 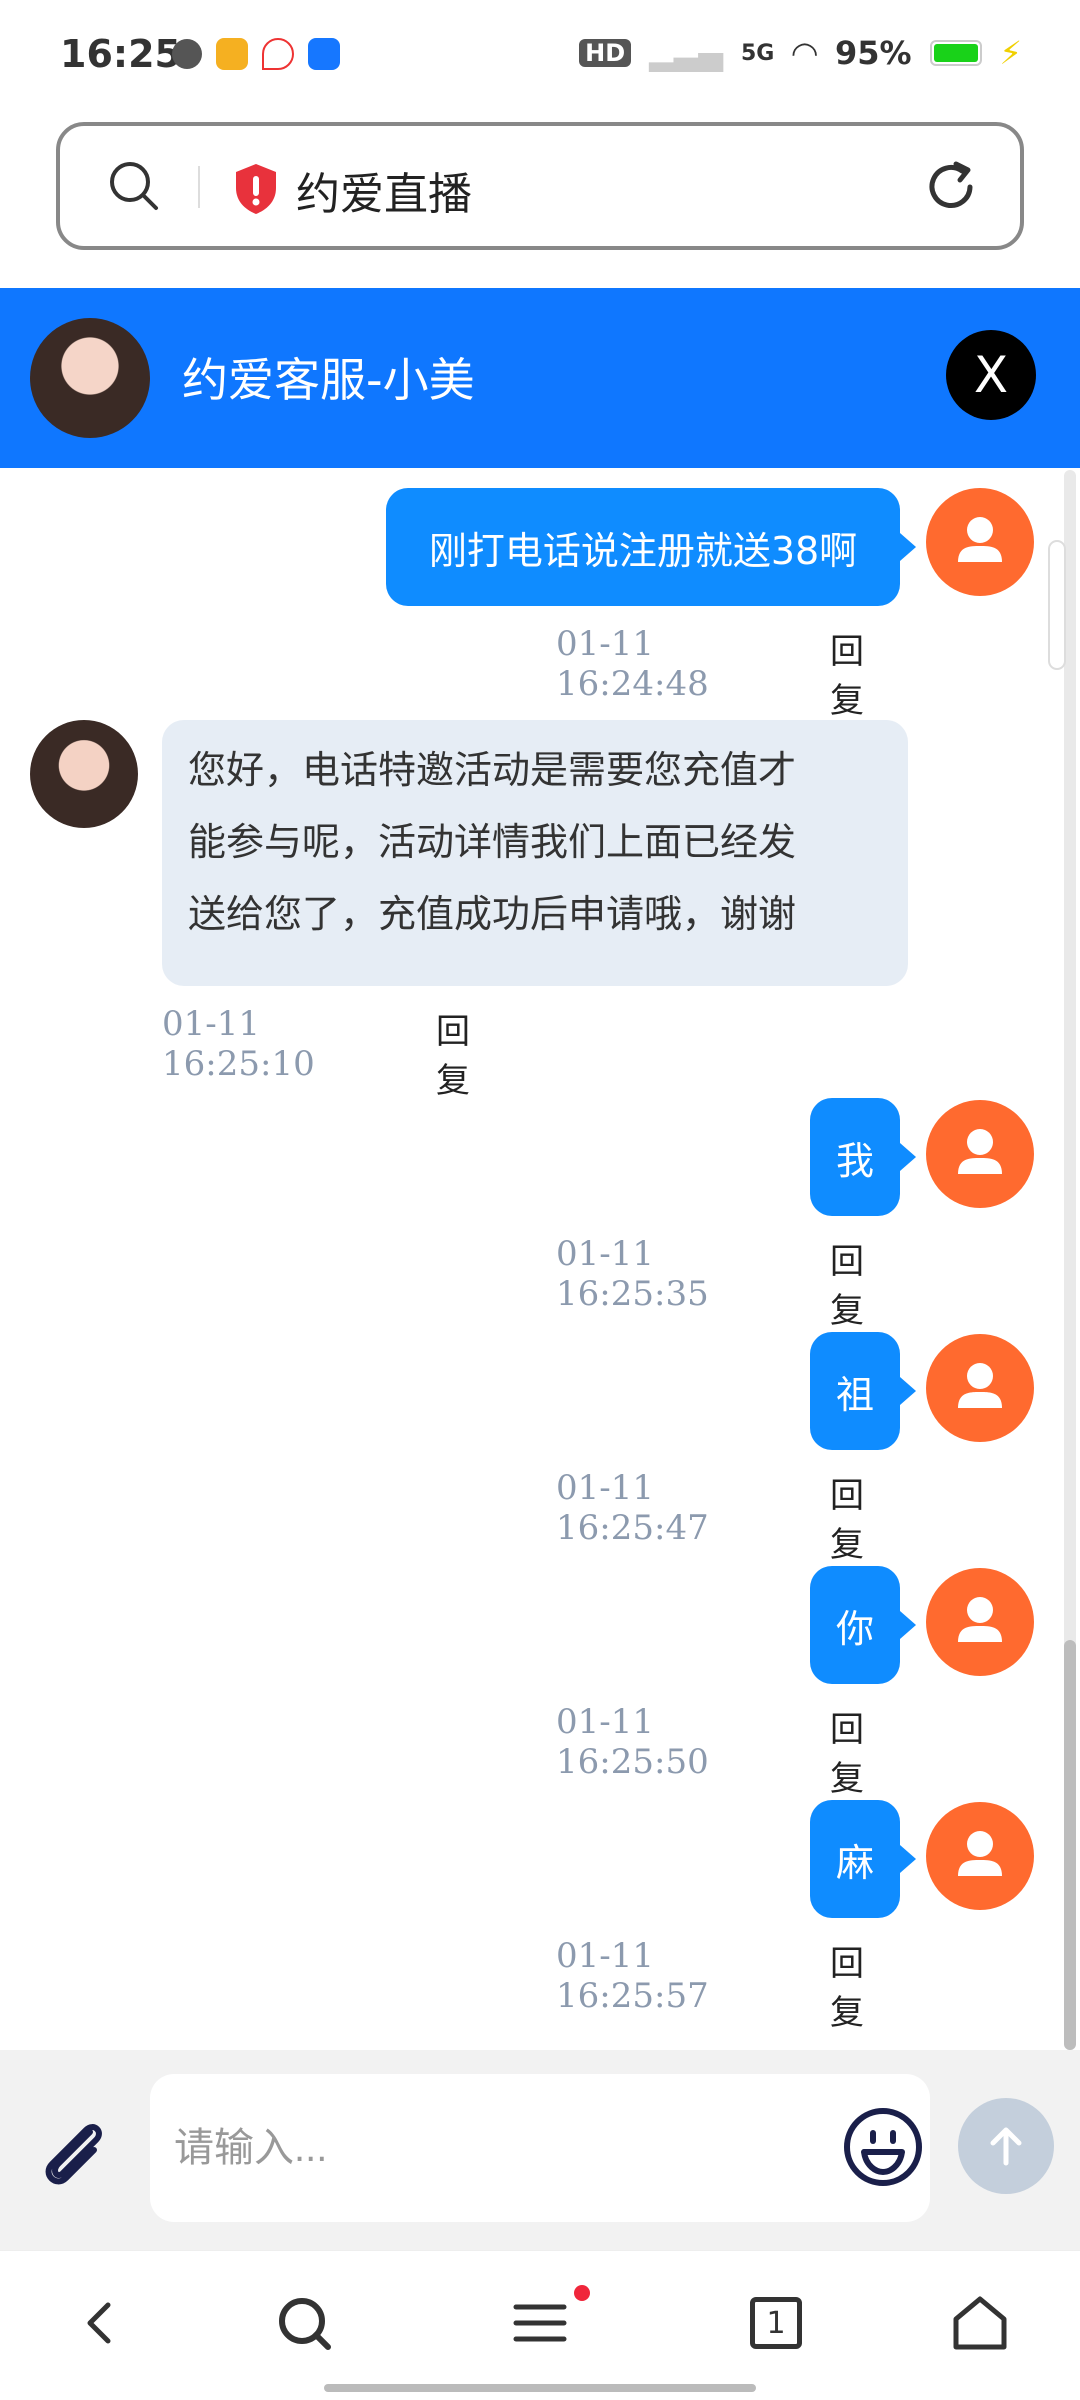 What do you see at coordinates (991, 375) in the screenshot?
I see `close-button: X` at bounding box center [991, 375].